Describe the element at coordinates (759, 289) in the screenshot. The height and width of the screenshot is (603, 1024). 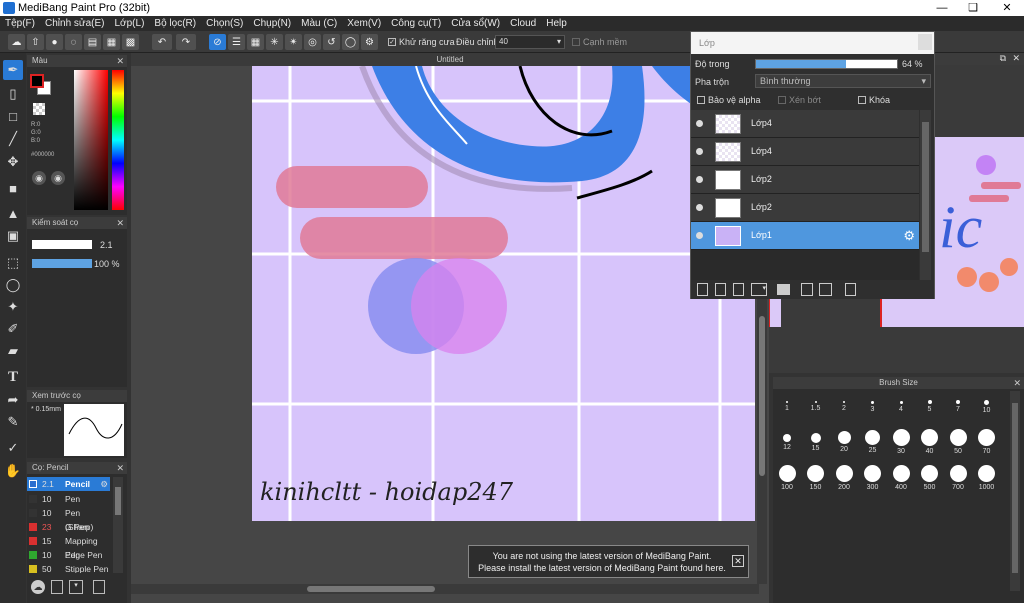
I see `add-layer-menu-icon: ▾` at that location.